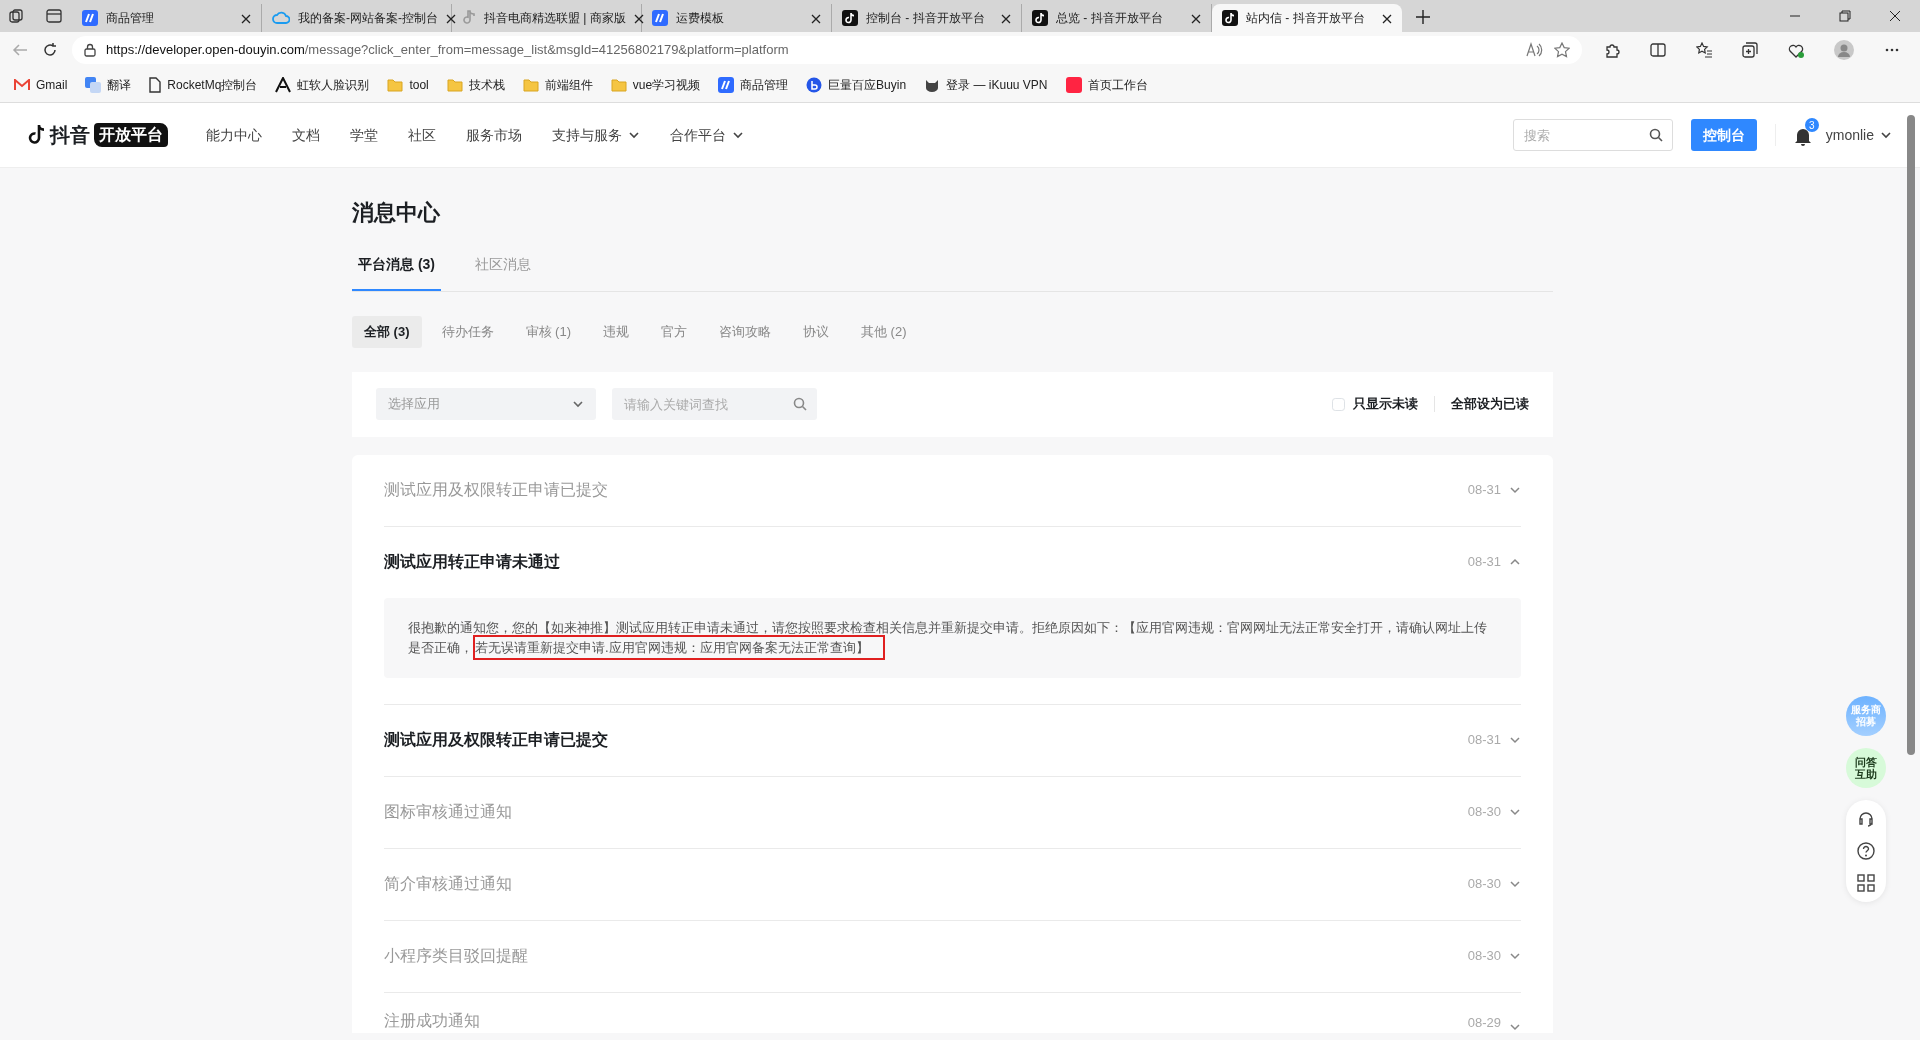 This screenshot has height=1040, width=1920. I want to click on address-bar: https://developer.open-douyin.com/message?click_enter_from=message_list&msgId=41256802179&platform=platform, so click(827, 50).